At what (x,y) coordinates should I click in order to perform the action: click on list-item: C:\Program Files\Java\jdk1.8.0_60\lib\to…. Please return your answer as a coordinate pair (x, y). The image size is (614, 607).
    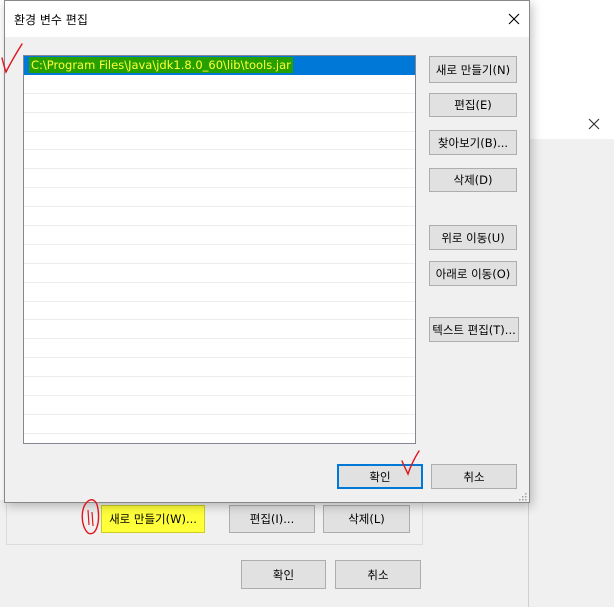
    Looking at the image, I should click on (219, 65).